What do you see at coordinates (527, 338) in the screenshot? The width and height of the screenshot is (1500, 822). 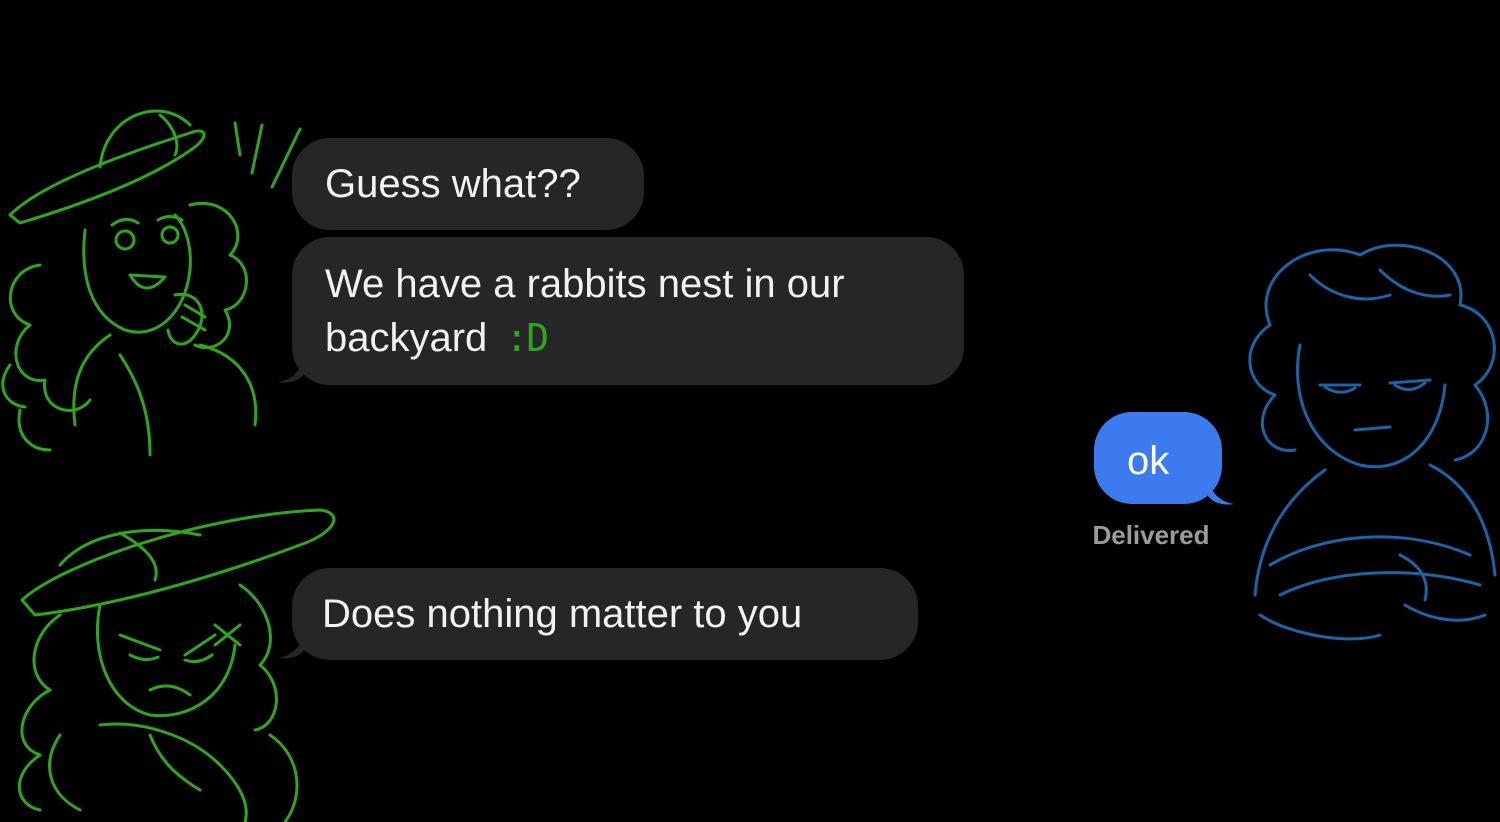 I see `emote-text: :D` at bounding box center [527, 338].